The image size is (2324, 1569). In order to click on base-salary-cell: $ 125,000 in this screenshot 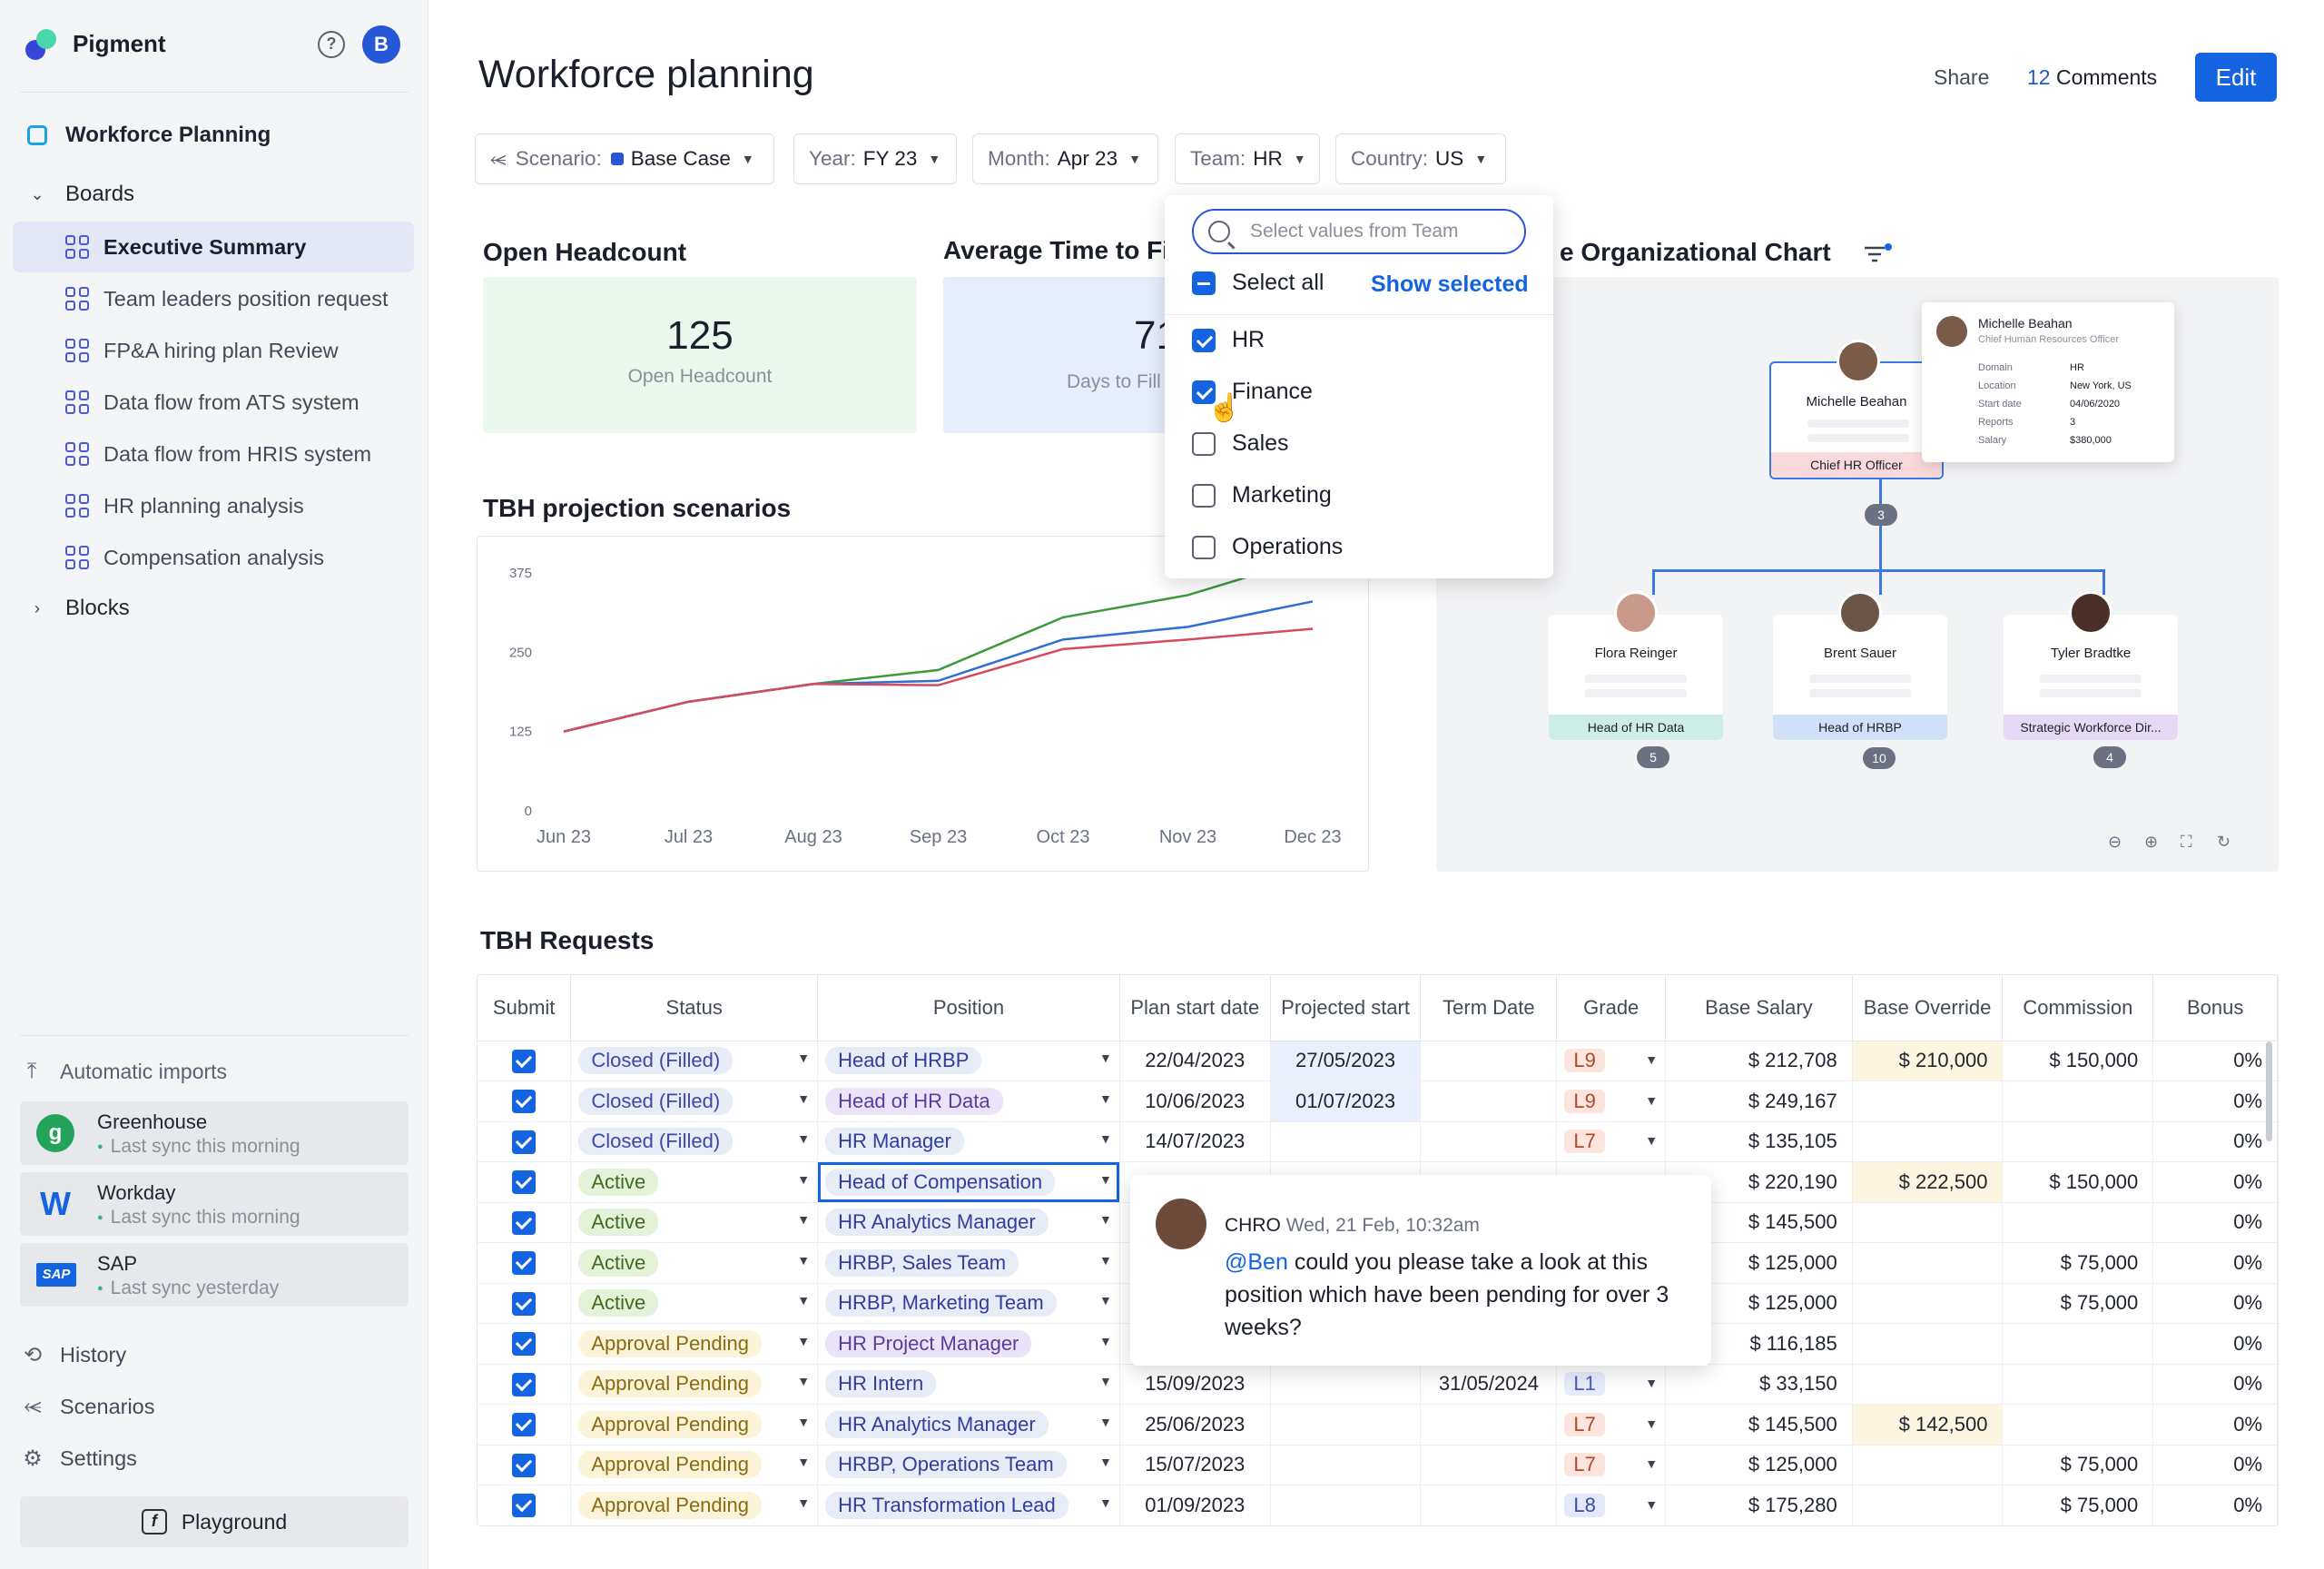, I will do `click(1759, 1465)`.